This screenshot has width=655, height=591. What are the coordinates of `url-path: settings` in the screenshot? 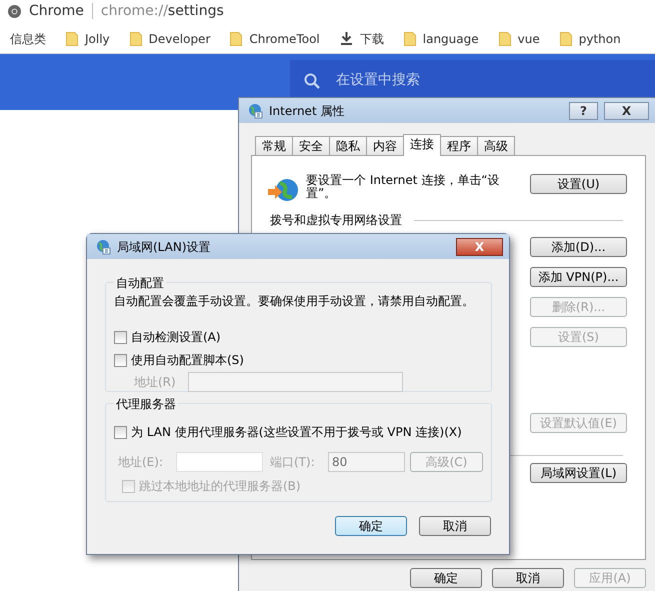 It's located at (196, 11).